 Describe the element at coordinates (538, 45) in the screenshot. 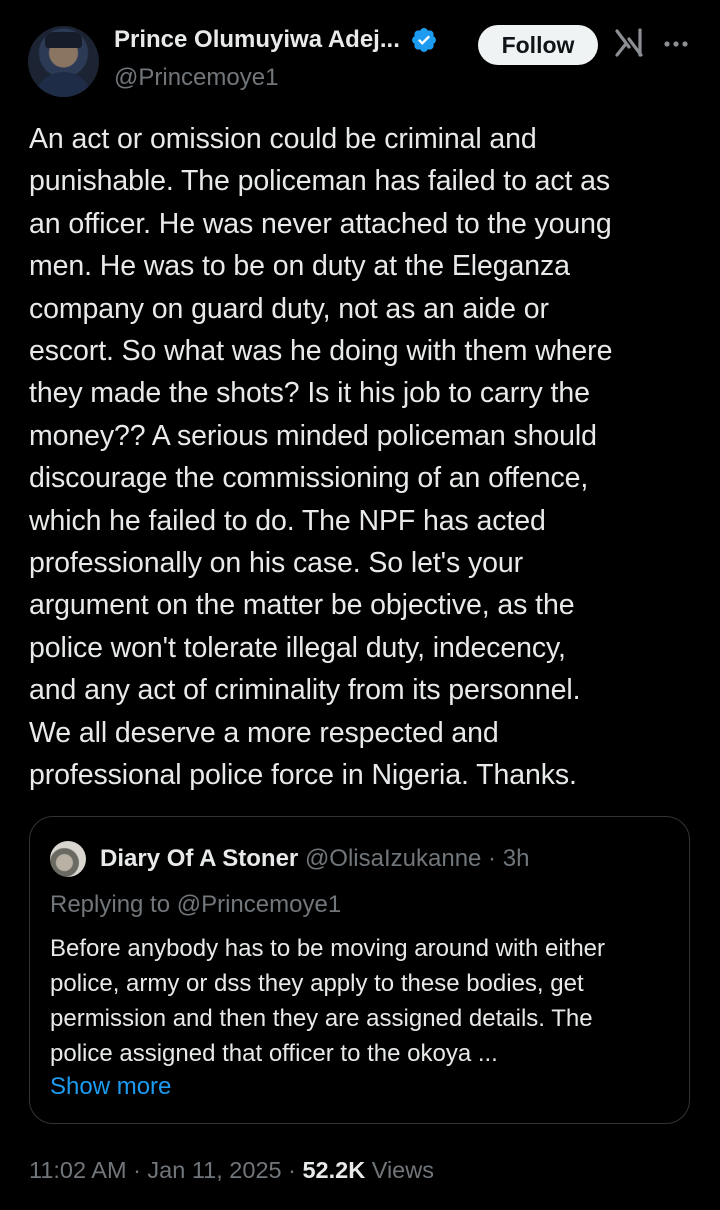

I see `follow-button: Follow` at that location.